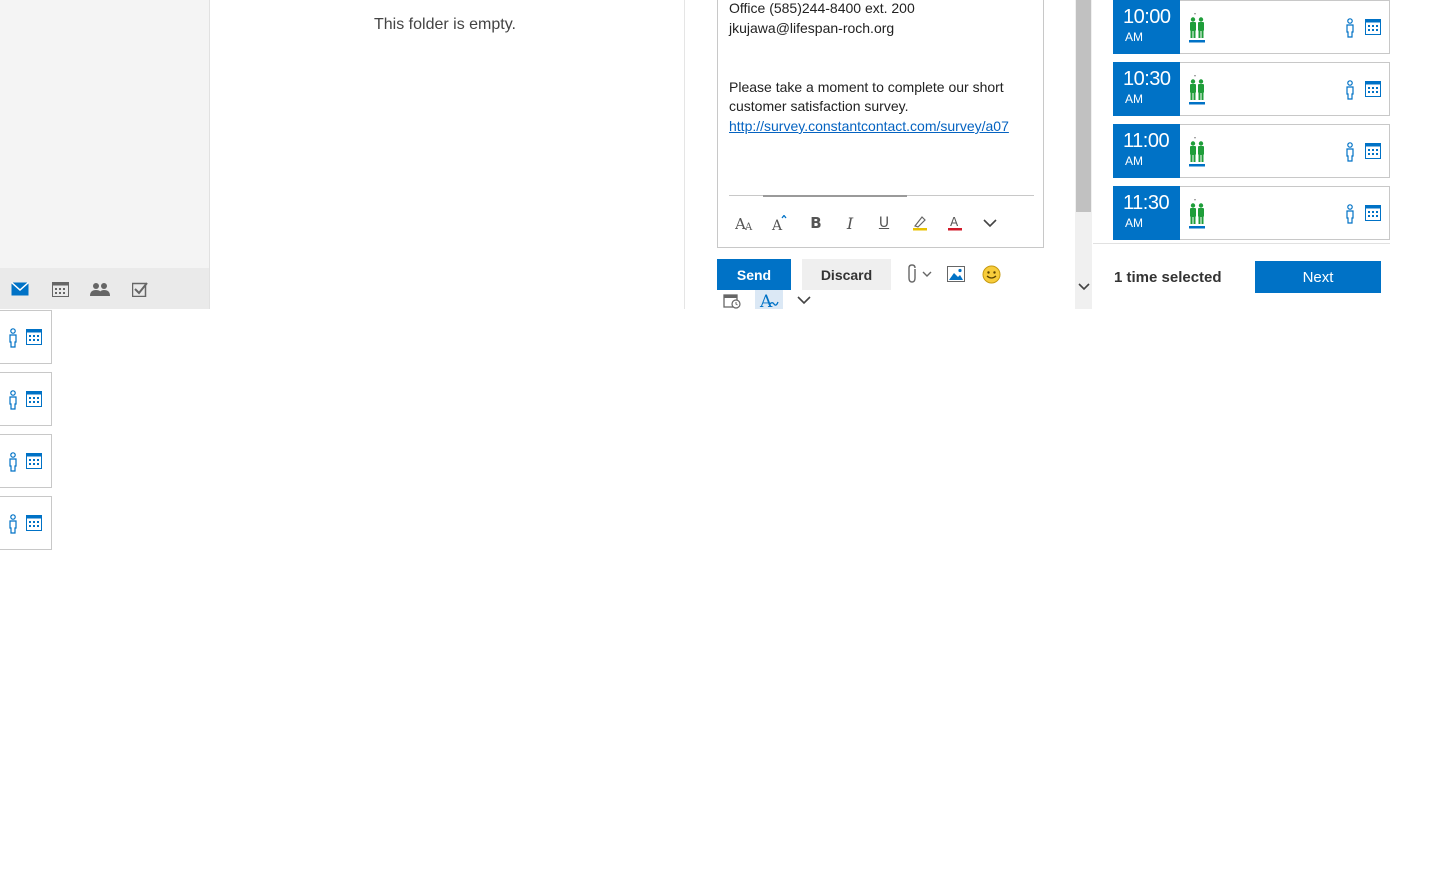 The height and width of the screenshot is (887, 1430). Describe the element at coordinates (105, 134) in the screenshot. I see `folder-pane` at that location.